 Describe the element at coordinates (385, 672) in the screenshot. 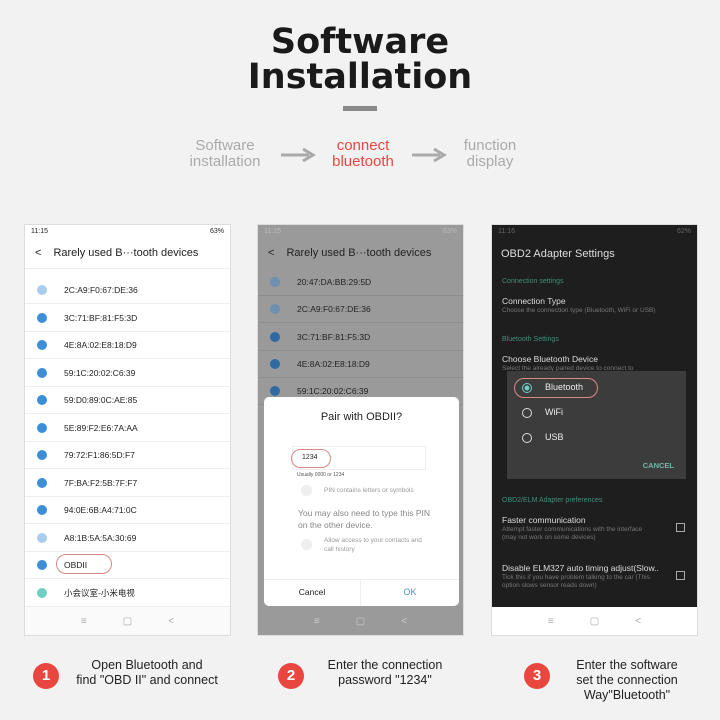

I see `caption-step-2: Enter the connection password "1234"` at that location.